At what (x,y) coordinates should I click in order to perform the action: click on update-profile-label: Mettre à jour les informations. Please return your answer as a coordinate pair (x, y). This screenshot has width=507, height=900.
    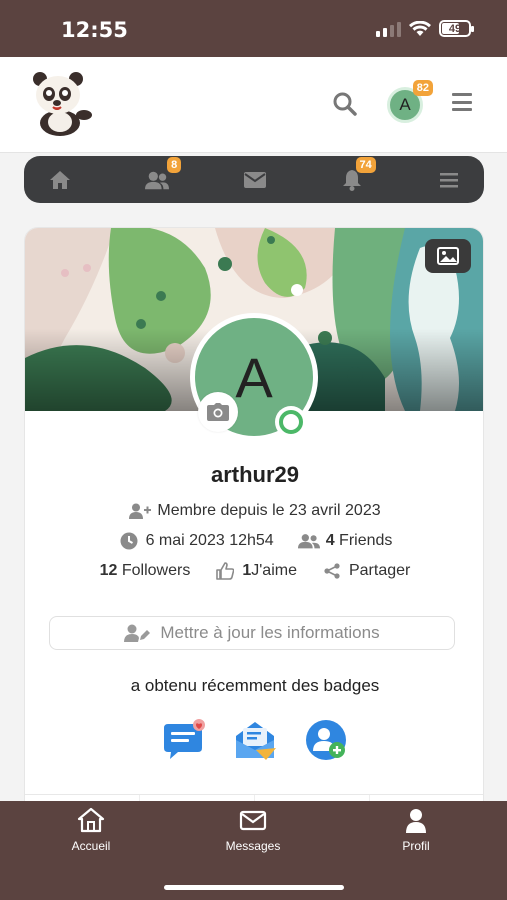
    Looking at the image, I should click on (270, 632).